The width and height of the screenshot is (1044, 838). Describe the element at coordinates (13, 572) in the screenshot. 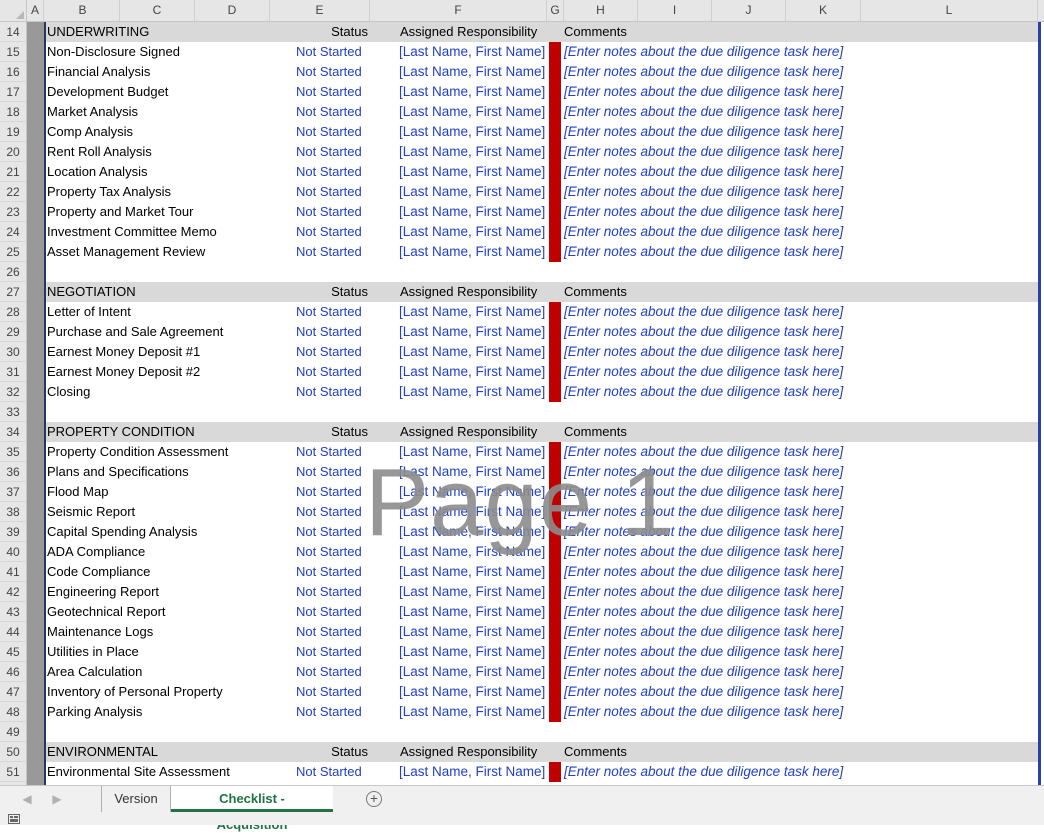

I see `row-header: 41` at that location.